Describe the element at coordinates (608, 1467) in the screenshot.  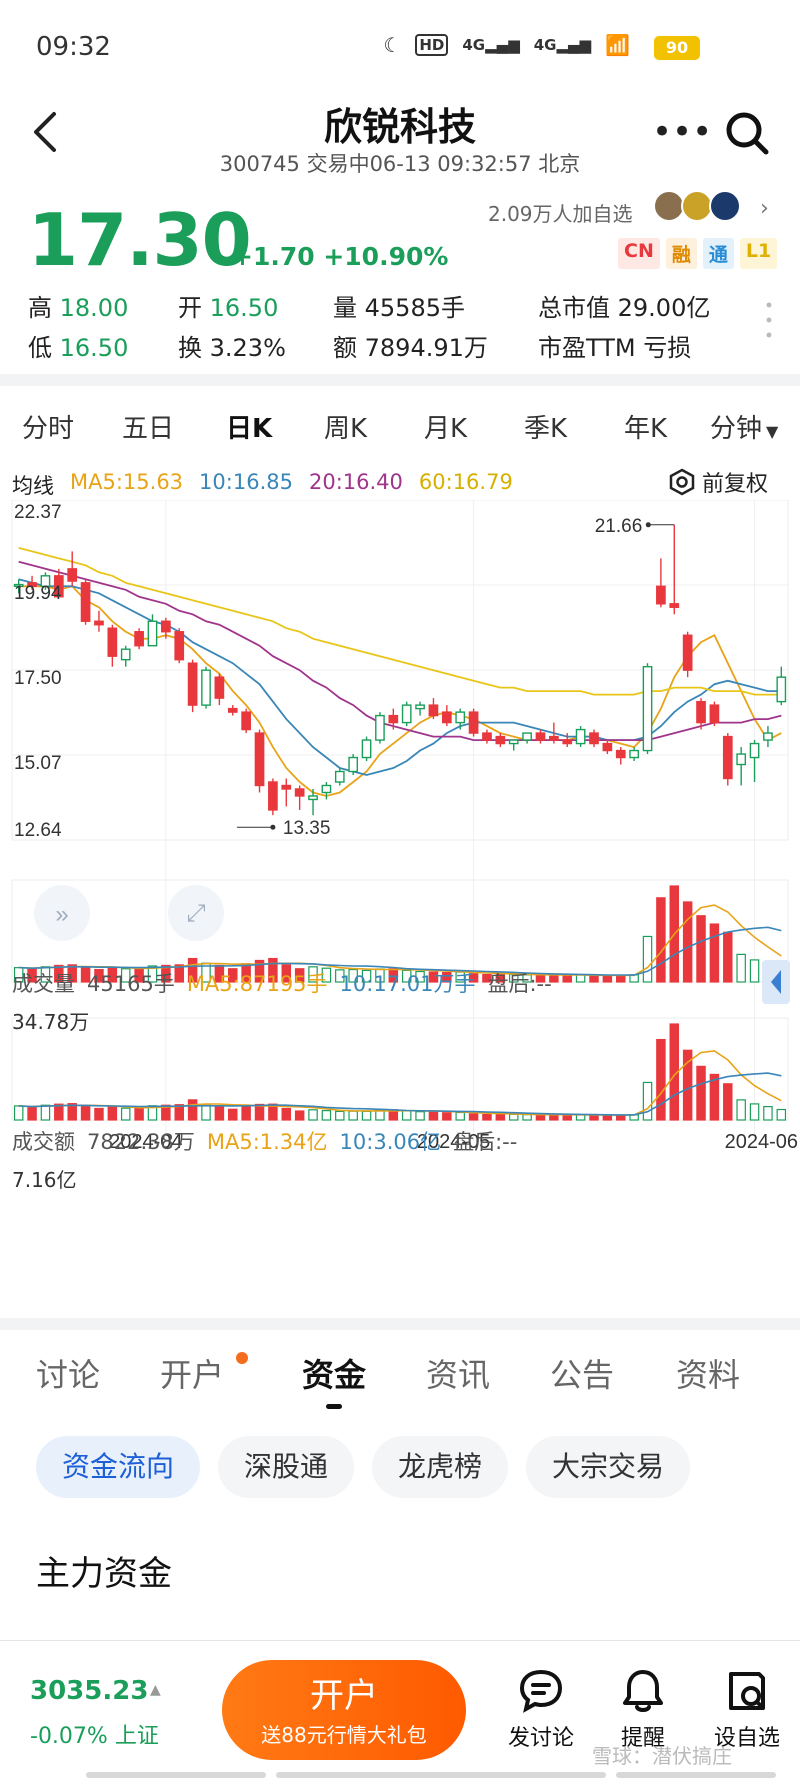
I see `chip-block-trade: 大宗交易` at that location.